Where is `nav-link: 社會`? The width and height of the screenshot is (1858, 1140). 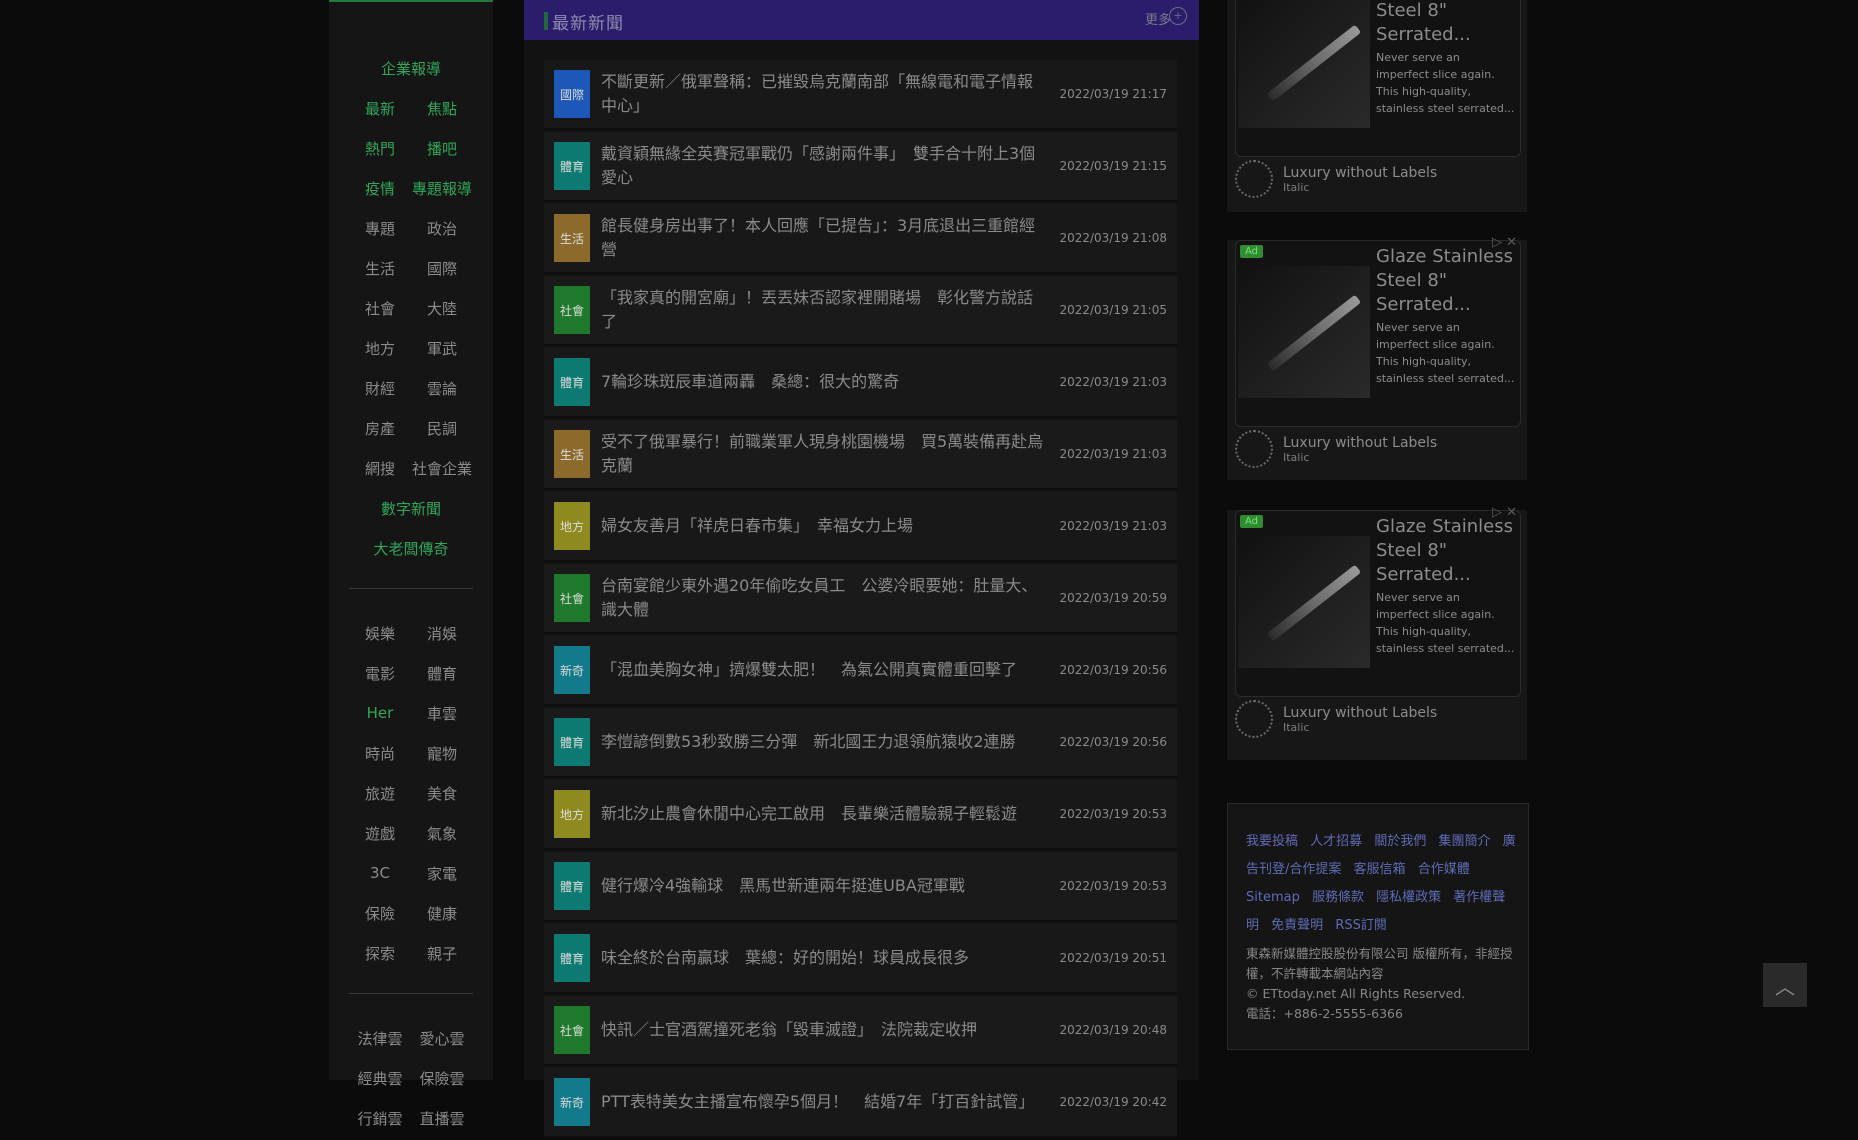 nav-link: 社會 is located at coordinates (380, 308).